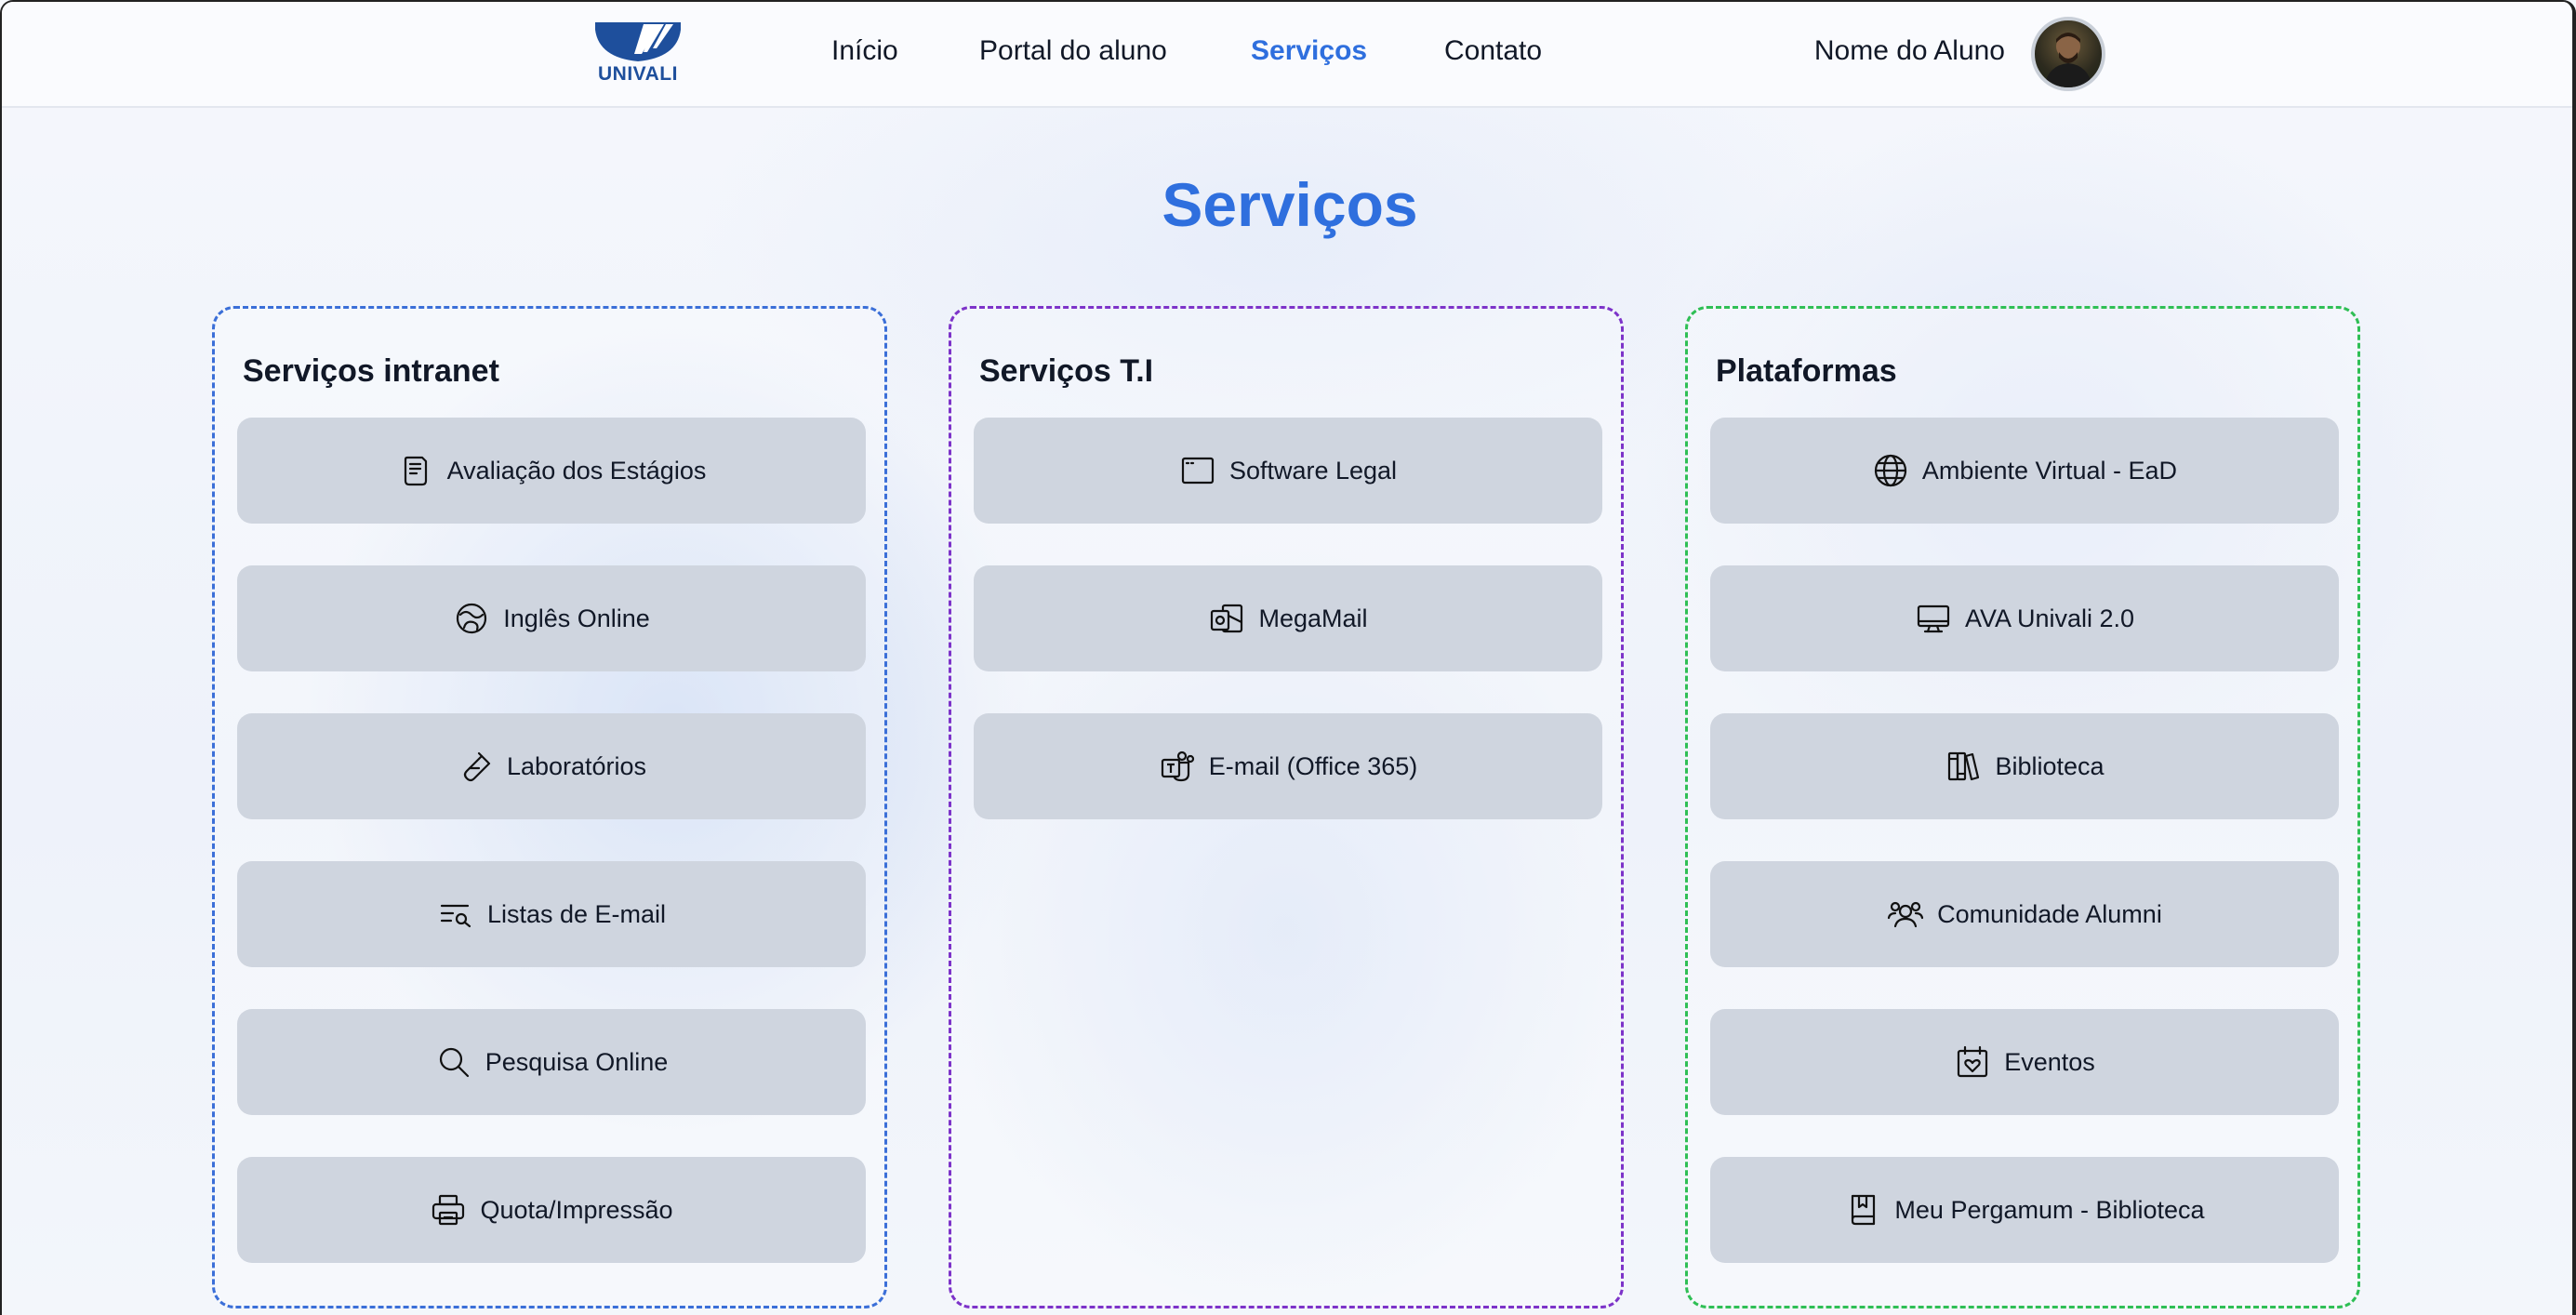 This screenshot has height=1315, width=2576. Describe the element at coordinates (2050, 765) in the screenshot. I see `service-label: Biblioteca` at that location.